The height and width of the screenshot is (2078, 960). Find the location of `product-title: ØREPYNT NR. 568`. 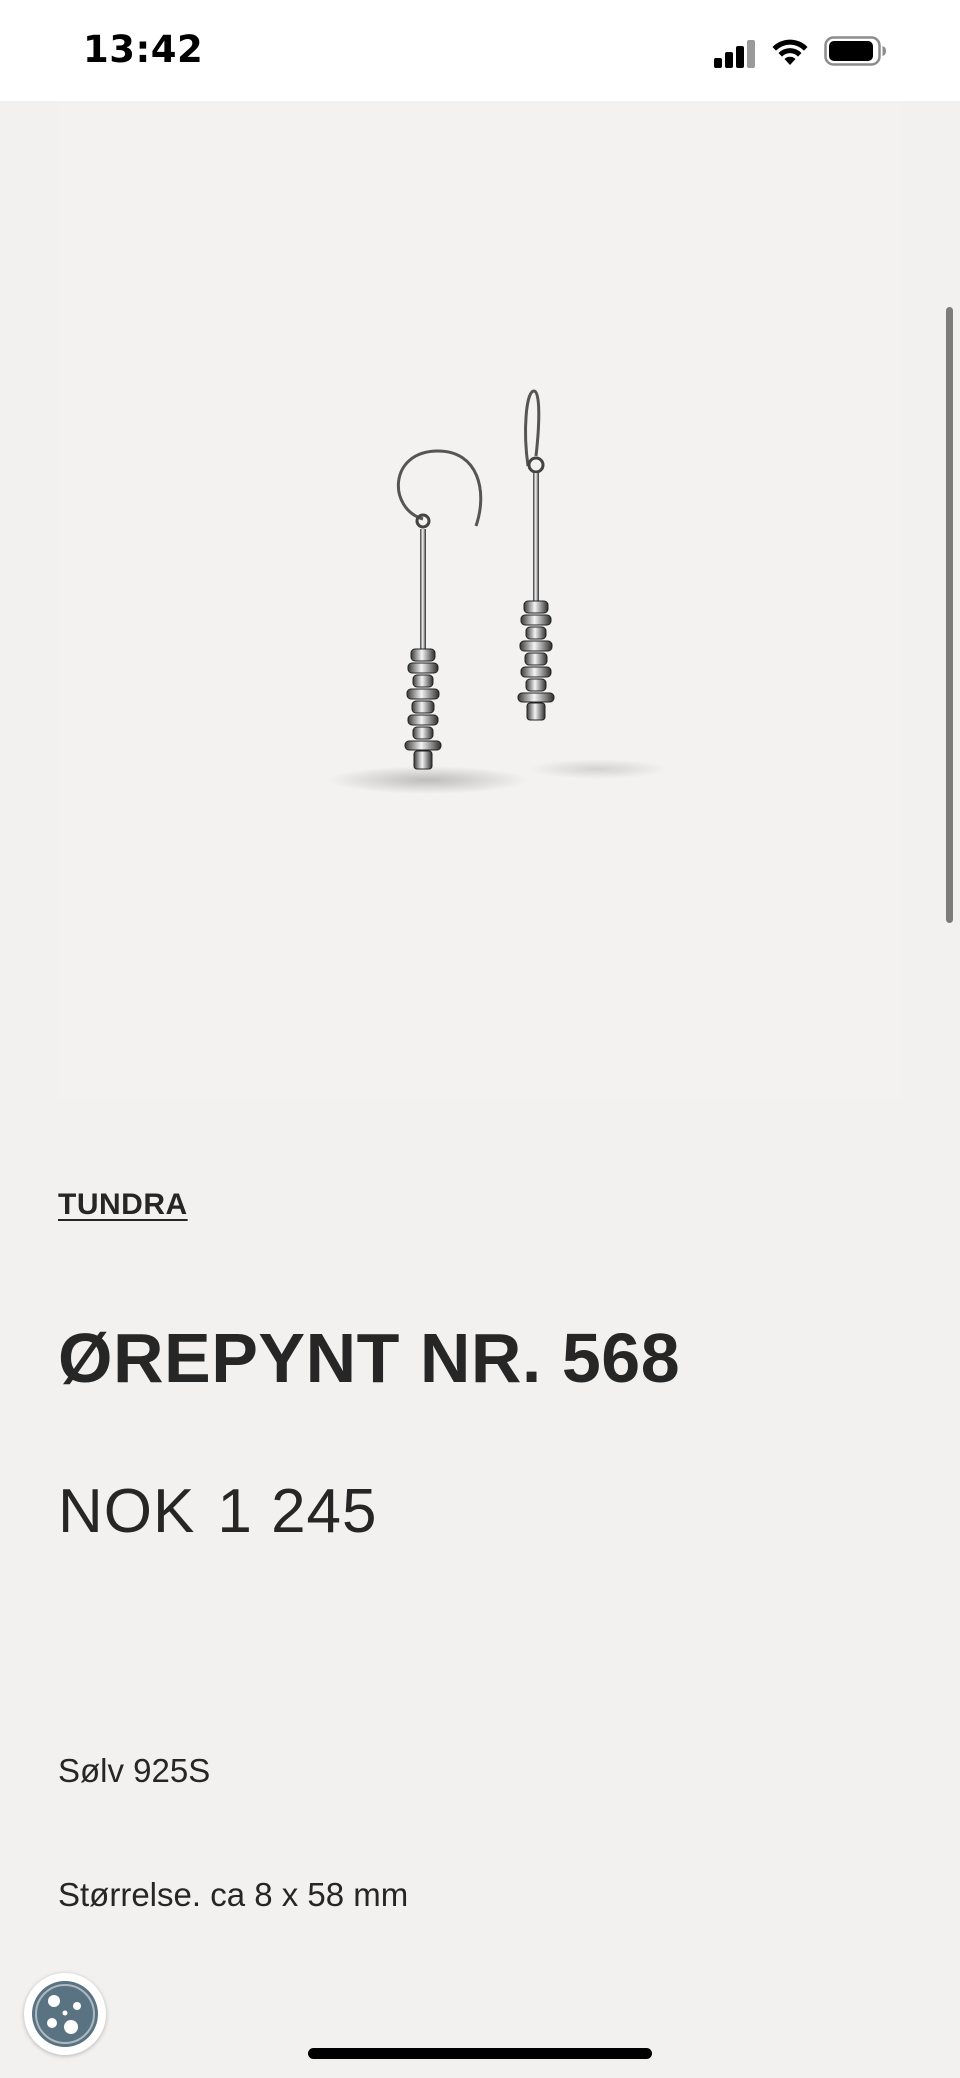

product-title: ØREPYNT NR. 568 is located at coordinates (369, 1358).